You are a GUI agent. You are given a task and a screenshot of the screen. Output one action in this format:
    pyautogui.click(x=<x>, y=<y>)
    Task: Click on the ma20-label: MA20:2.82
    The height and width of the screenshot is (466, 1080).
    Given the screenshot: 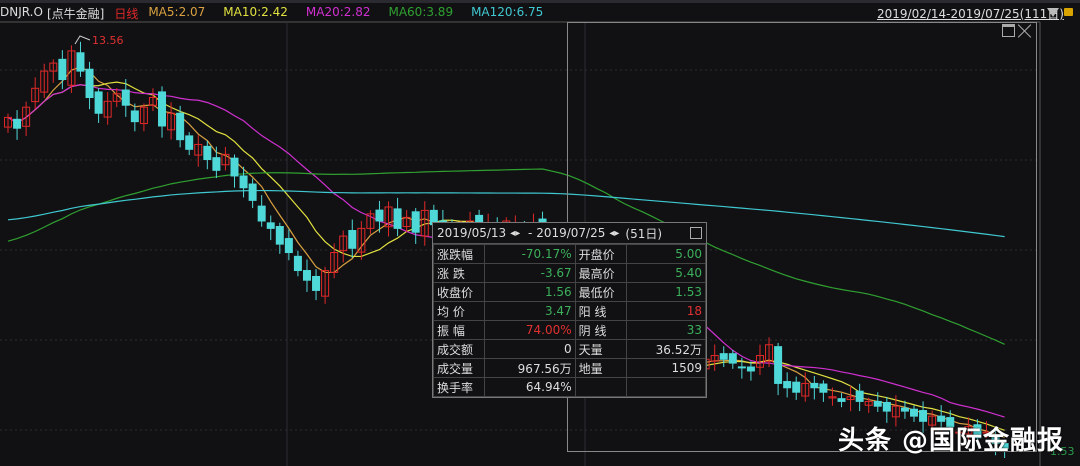 What is the action you would take?
    pyautogui.click(x=338, y=12)
    